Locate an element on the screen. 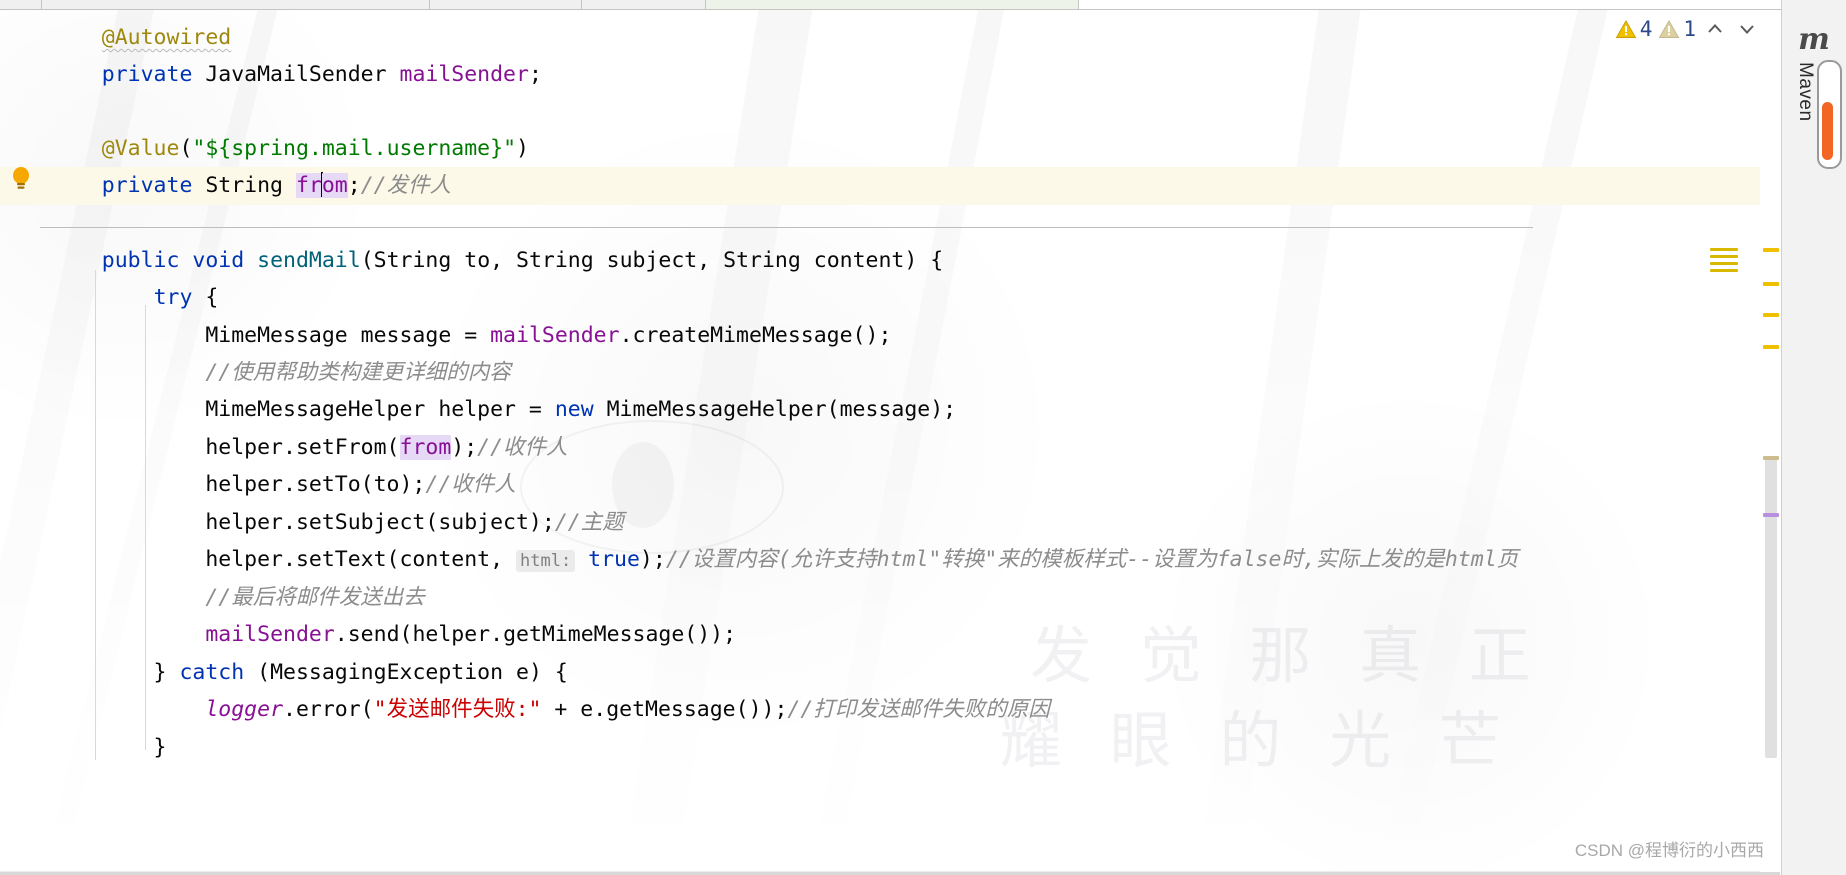 Image resolution: width=1846 pixels, height=875 pixels. warning-group: 4 is located at coordinates (1633, 29).